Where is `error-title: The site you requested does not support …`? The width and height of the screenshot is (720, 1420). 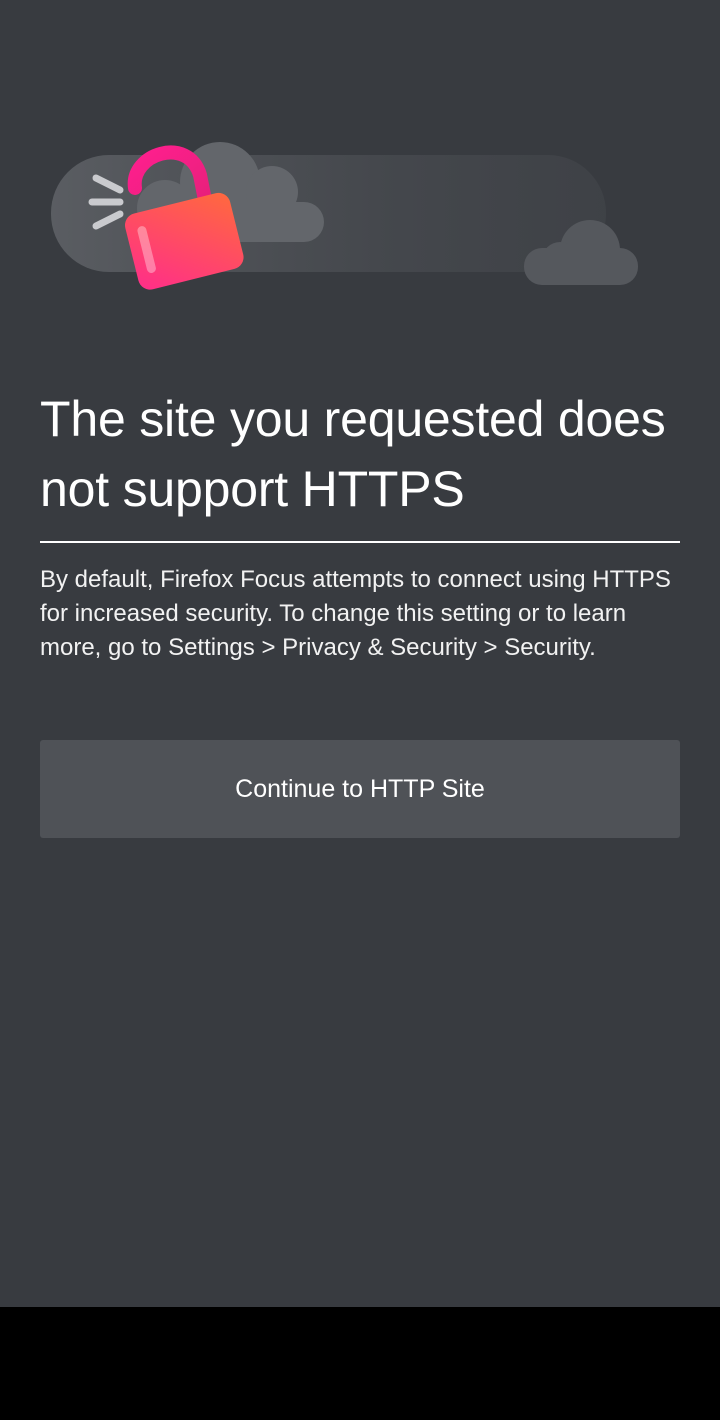
error-title: The site you requested does not support … is located at coordinates (353, 454).